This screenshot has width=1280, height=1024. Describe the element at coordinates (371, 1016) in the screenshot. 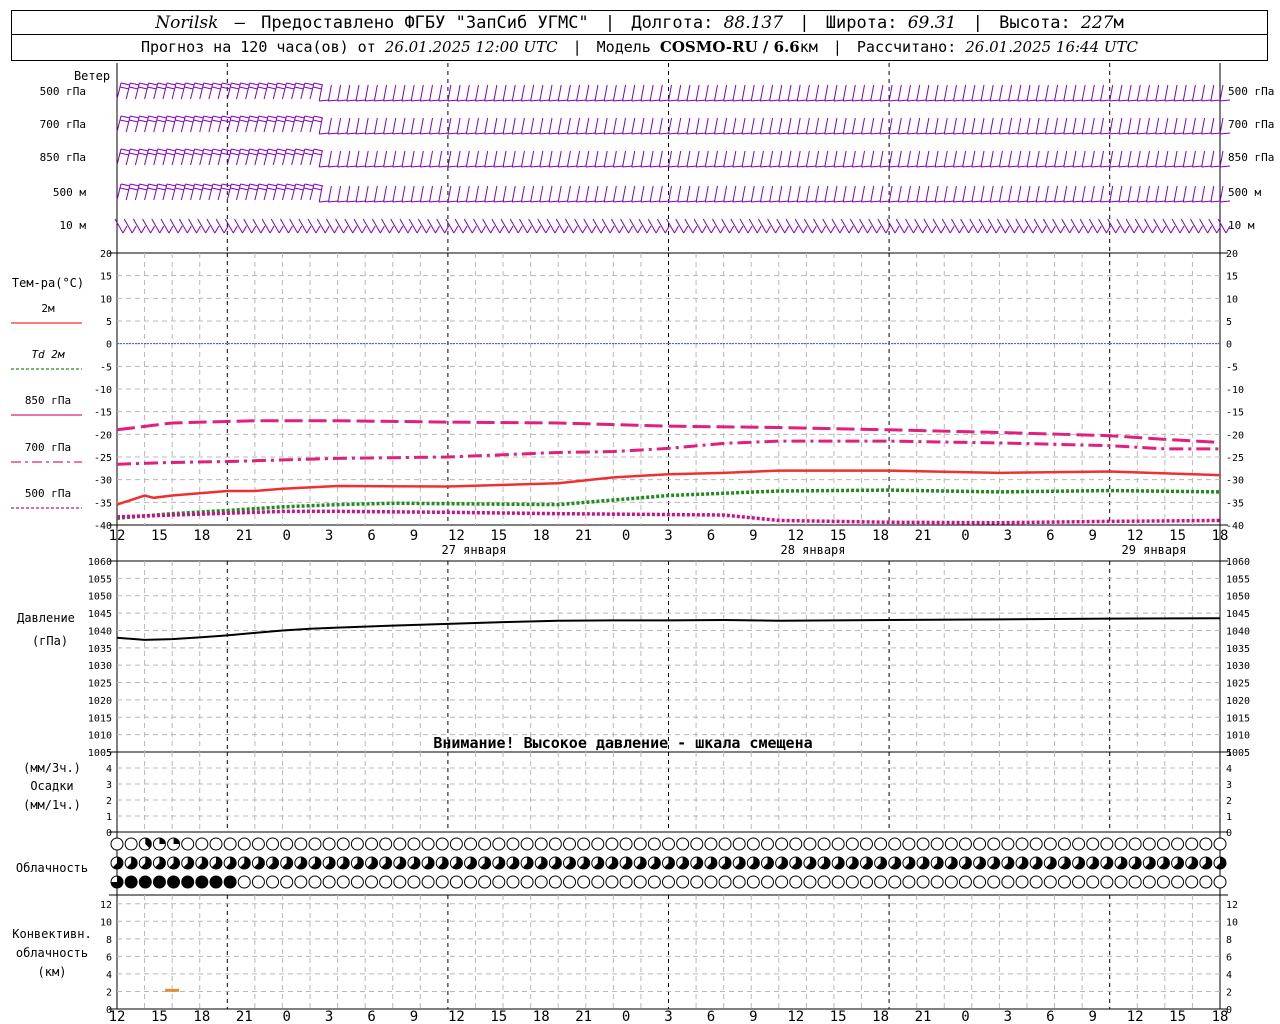

I see `hour-tick-bottom: 6` at that location.